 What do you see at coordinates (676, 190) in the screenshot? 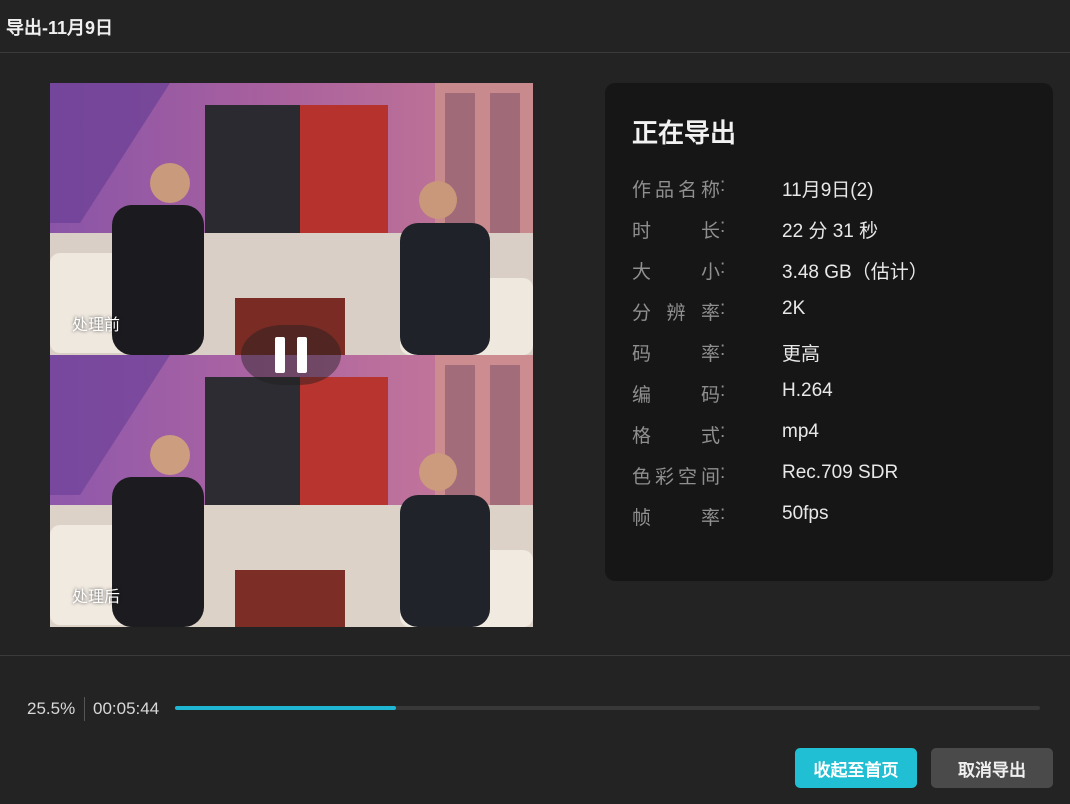
I see `info-key: 作品名称` at bounding box center [676, 190].